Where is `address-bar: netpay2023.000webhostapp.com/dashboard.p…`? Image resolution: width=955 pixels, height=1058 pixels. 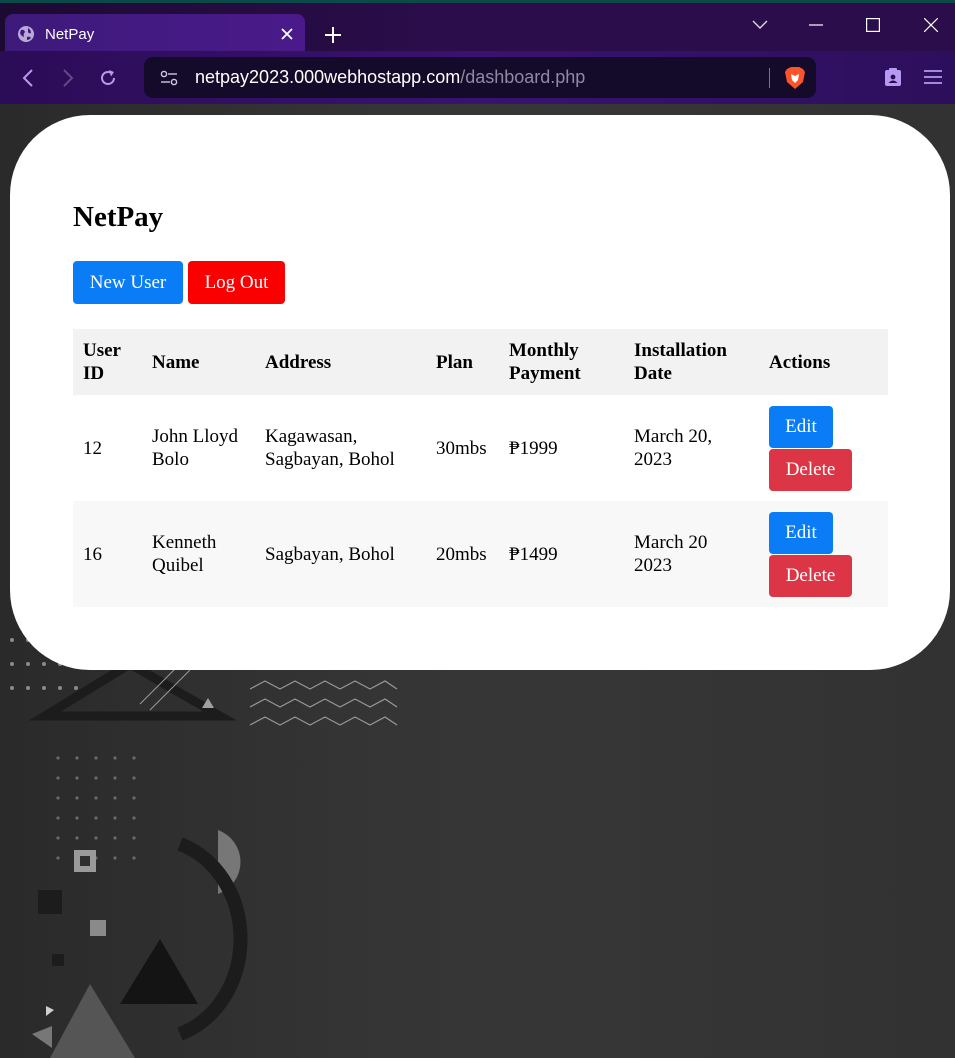 address-bar: netpay2023.000webhostapp.com/dashboard.p… is located at coordinates (480, 77).